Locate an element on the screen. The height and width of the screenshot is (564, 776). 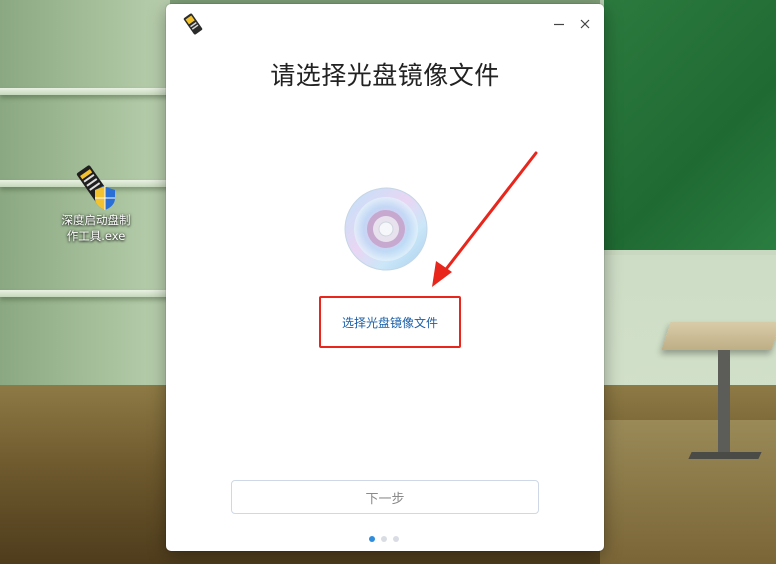
optical-disc-icon is located at coordinates (386, 229).